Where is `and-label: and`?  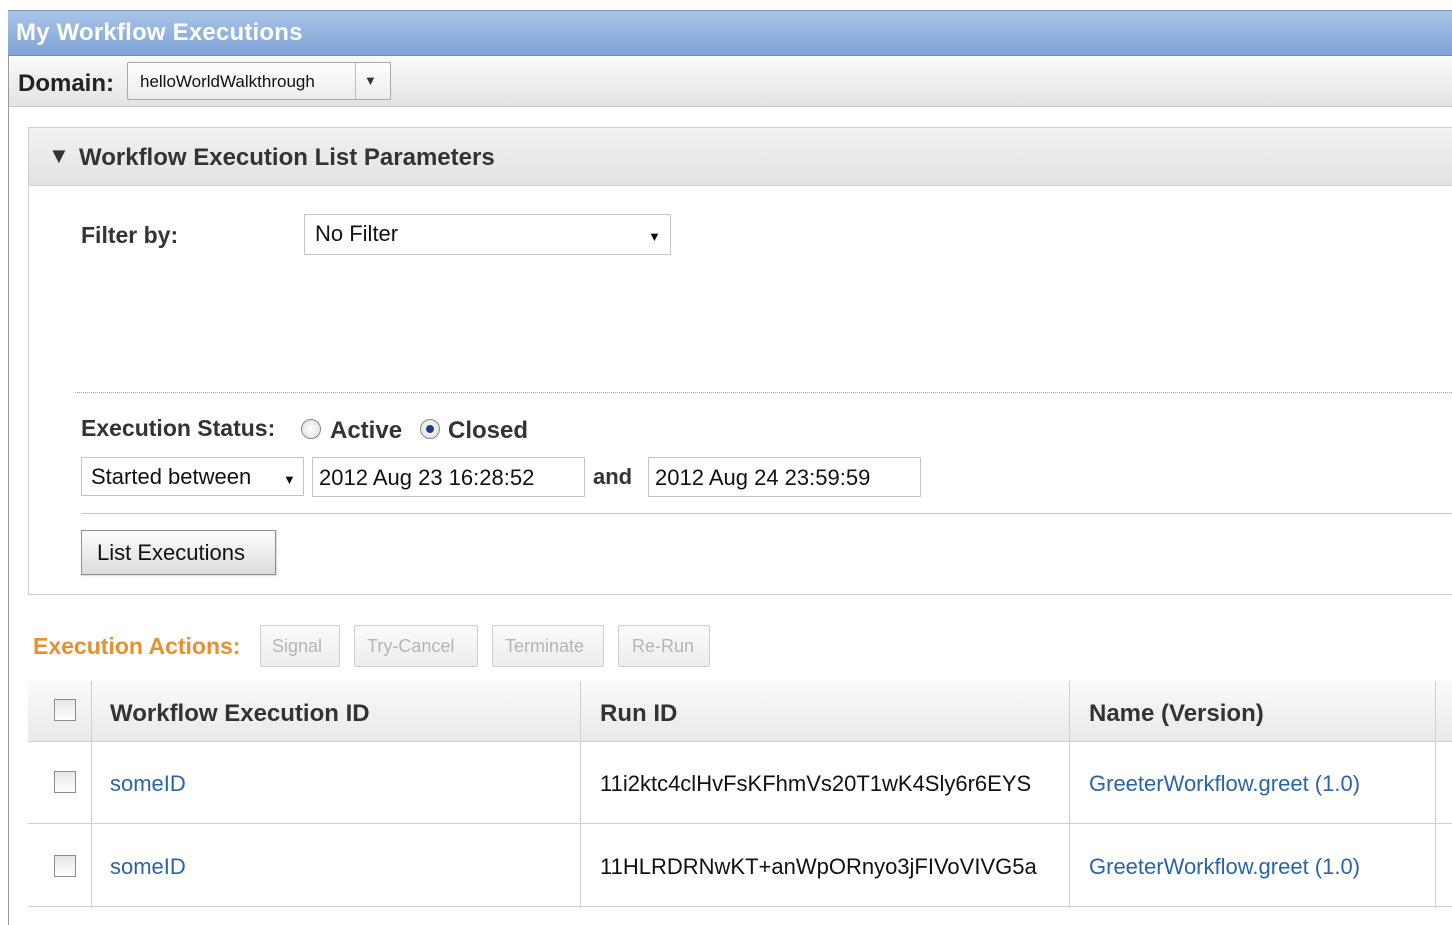
and-label: and is located at coordinates (613, 476).